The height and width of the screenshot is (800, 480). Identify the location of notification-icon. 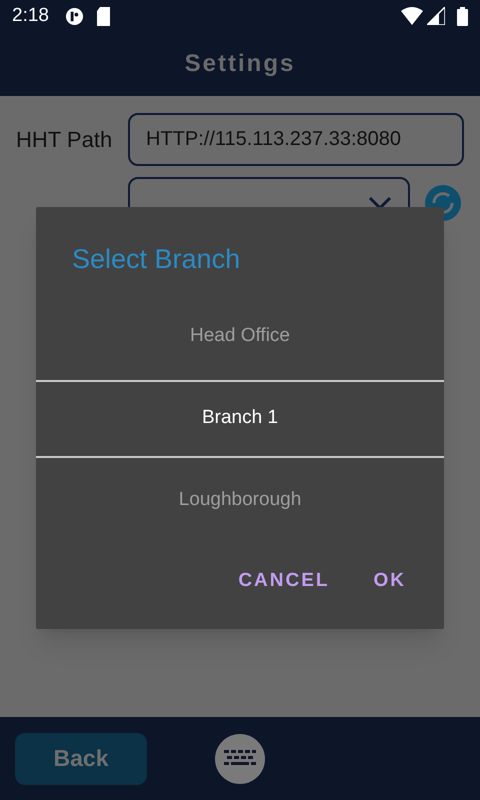
(74, 16).